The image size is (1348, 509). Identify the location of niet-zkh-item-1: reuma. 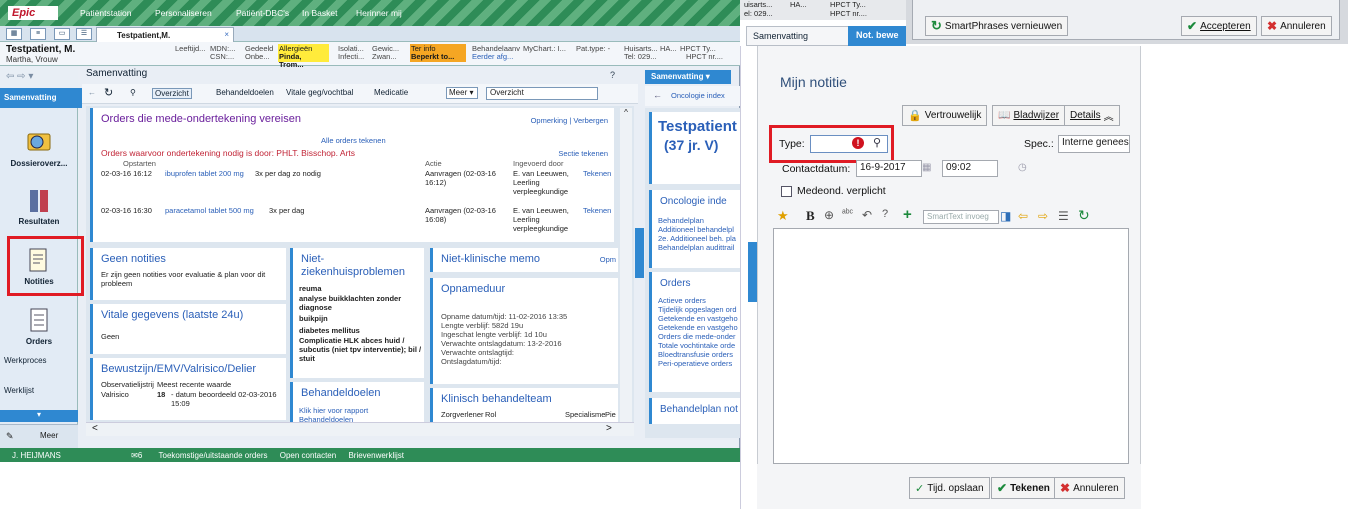
(361, 288).